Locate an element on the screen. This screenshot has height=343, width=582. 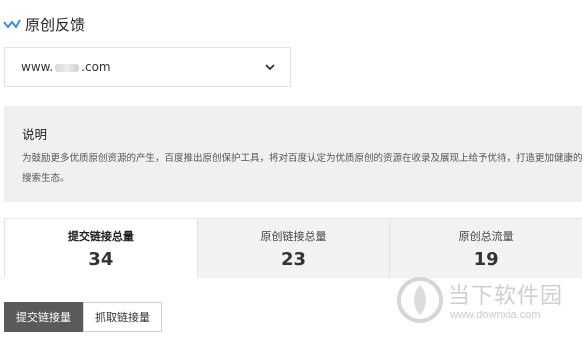
page-title: 原创反馈 is located at coordinates (55, 24).